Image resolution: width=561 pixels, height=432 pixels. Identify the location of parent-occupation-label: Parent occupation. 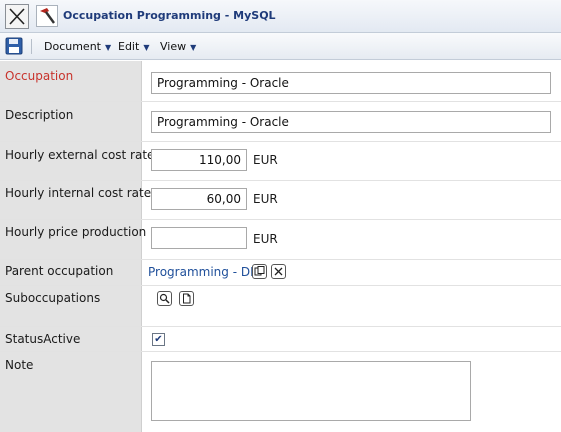
(59, 271).